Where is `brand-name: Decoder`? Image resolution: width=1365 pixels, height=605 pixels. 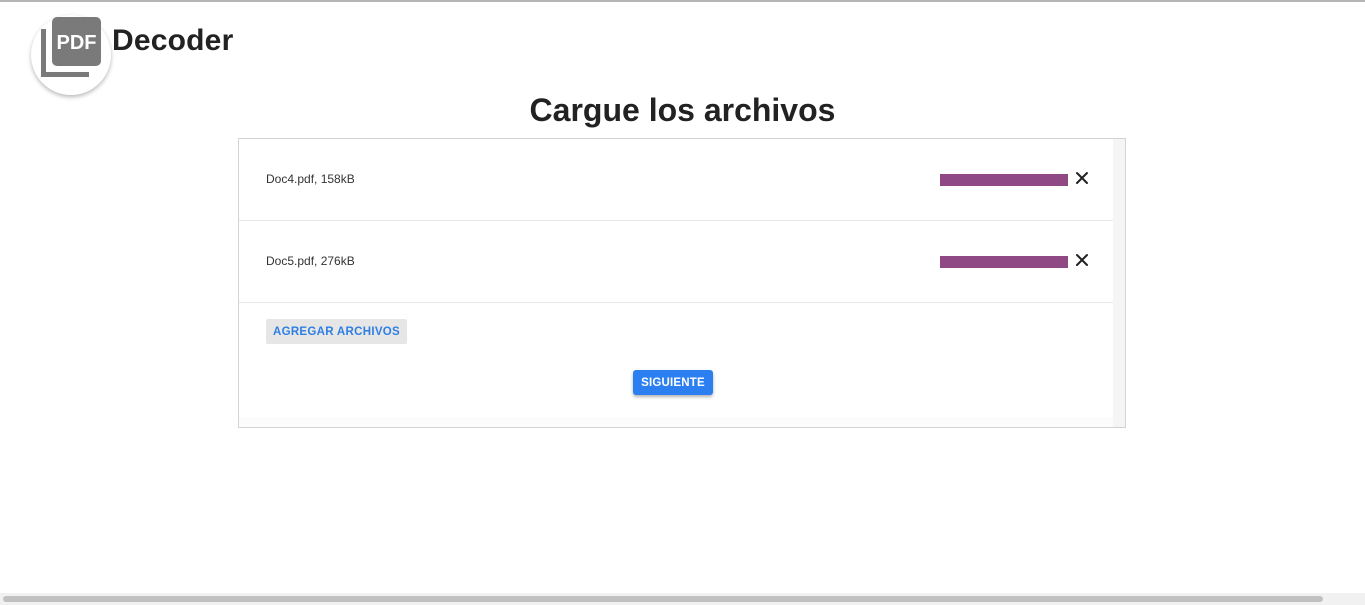
brand-name: Decoder is located at coordinates (173, 40).